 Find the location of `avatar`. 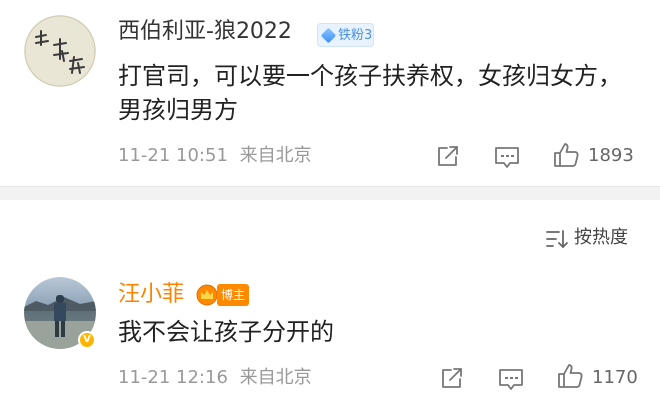

avatar is located at coordinates (60, 51).